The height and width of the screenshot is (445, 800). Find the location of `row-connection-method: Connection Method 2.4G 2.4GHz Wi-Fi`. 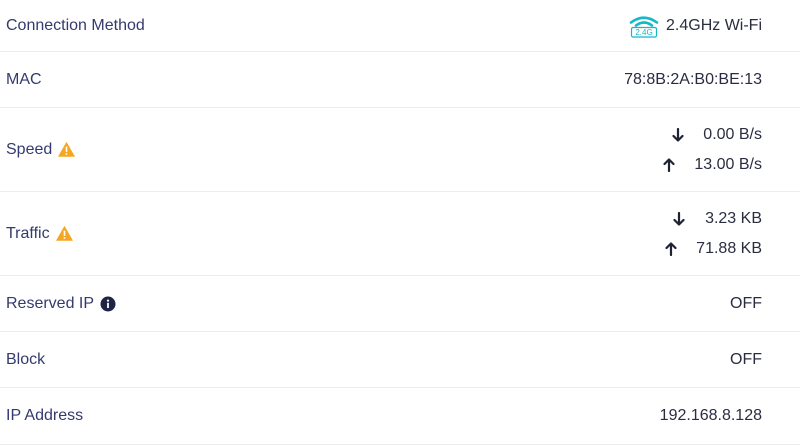

row-connection-method: Connection Method 2.4G 2.4GHz Wi-Fi is located at coordinates (400, 26).